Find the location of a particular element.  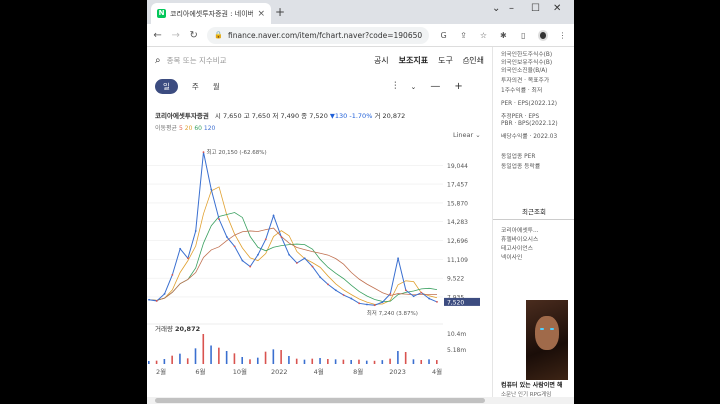

profile-avatar is located at coordinates (543, 35).